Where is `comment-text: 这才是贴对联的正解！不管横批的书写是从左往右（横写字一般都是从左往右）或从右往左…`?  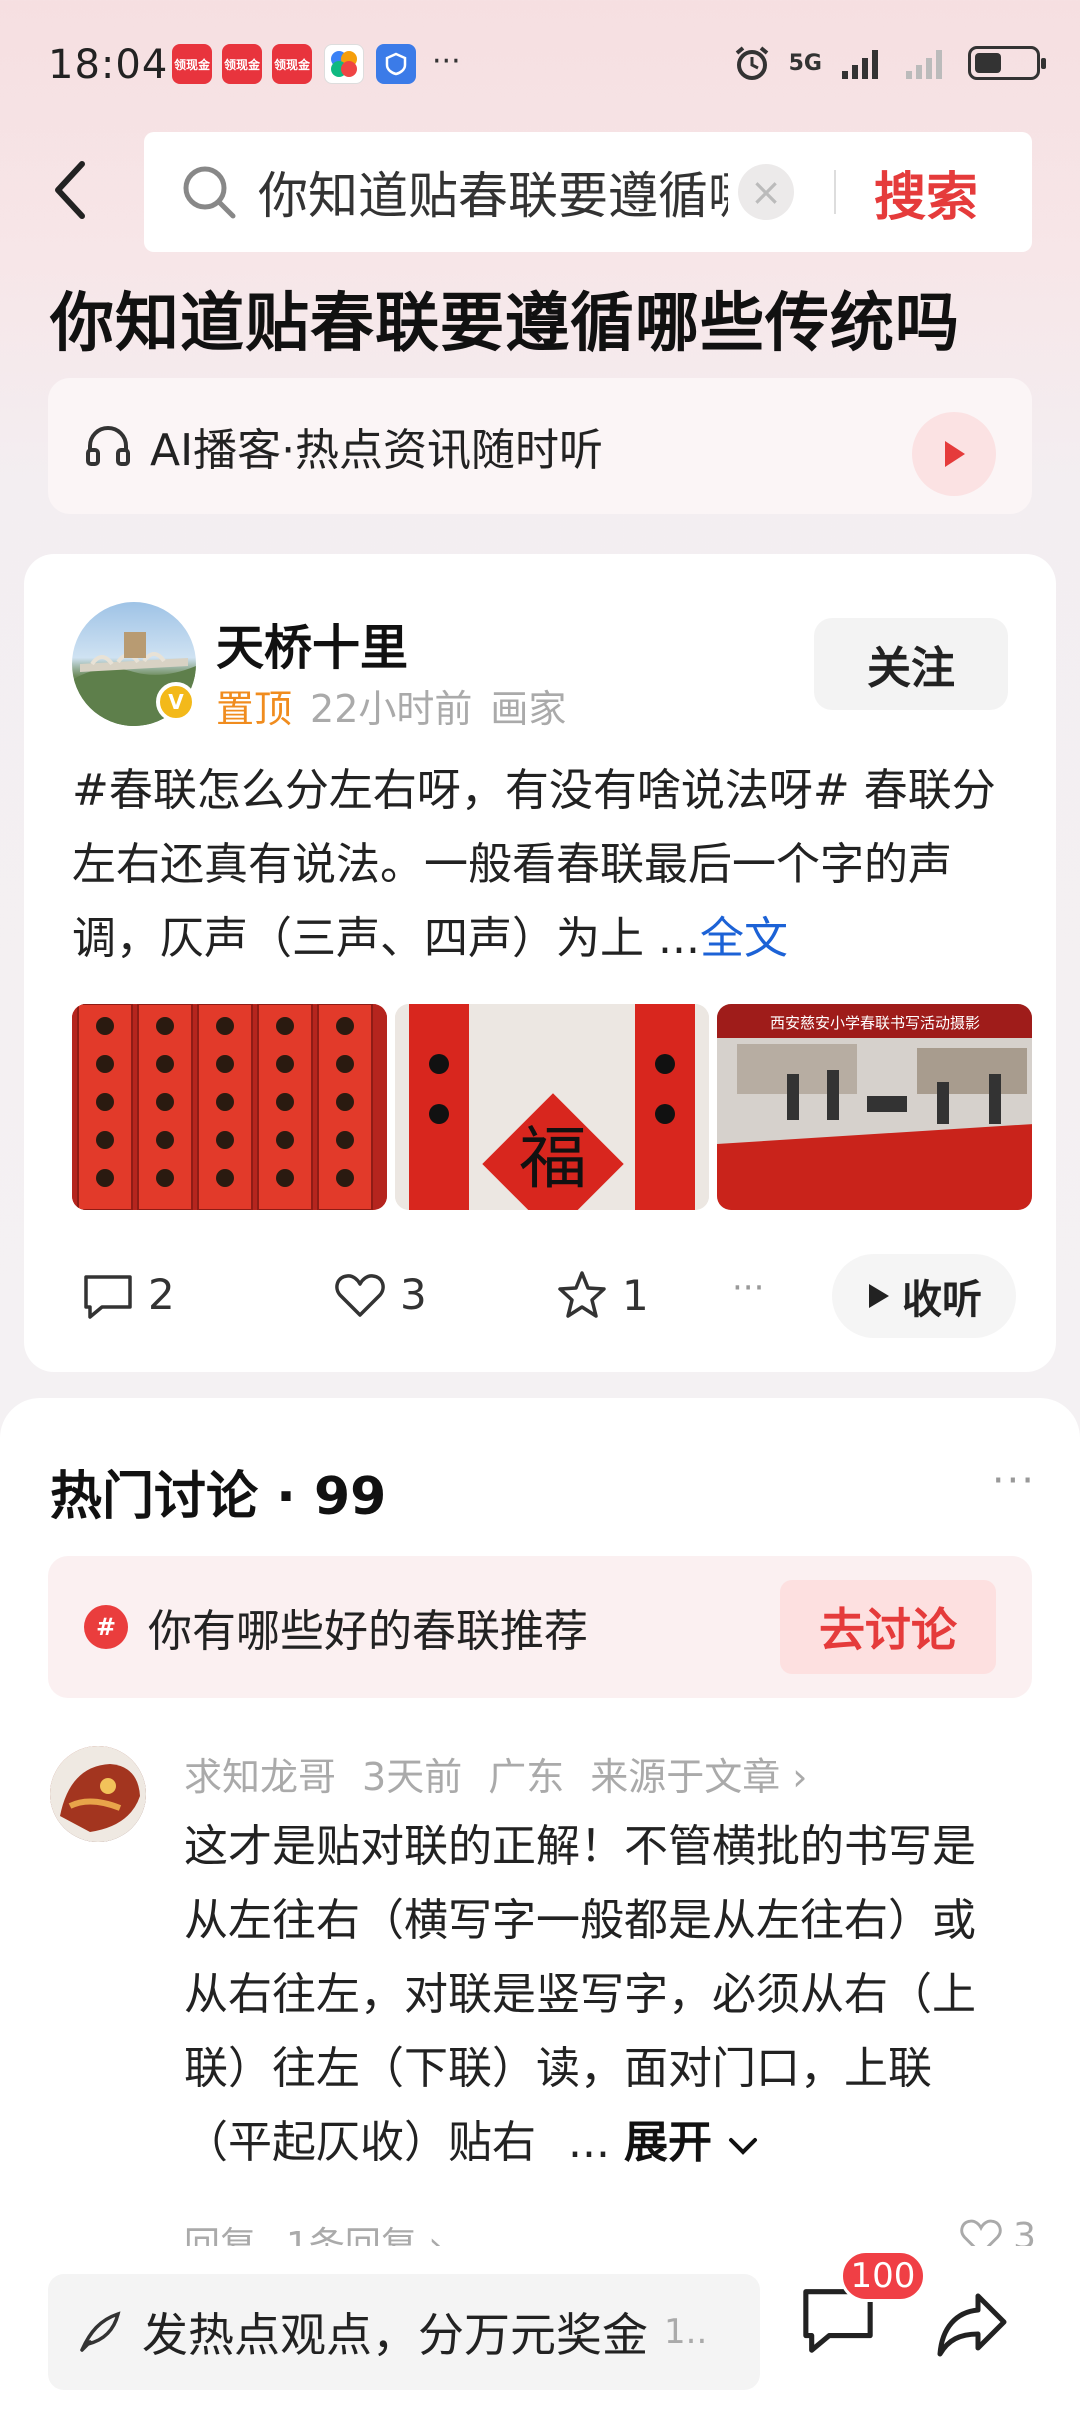 comment-text: 这才是贴对联的正解！不管横批的书写是从左往右（横写字一般都是从左往右）或从右往左… is located at coordinates (580, 1994).